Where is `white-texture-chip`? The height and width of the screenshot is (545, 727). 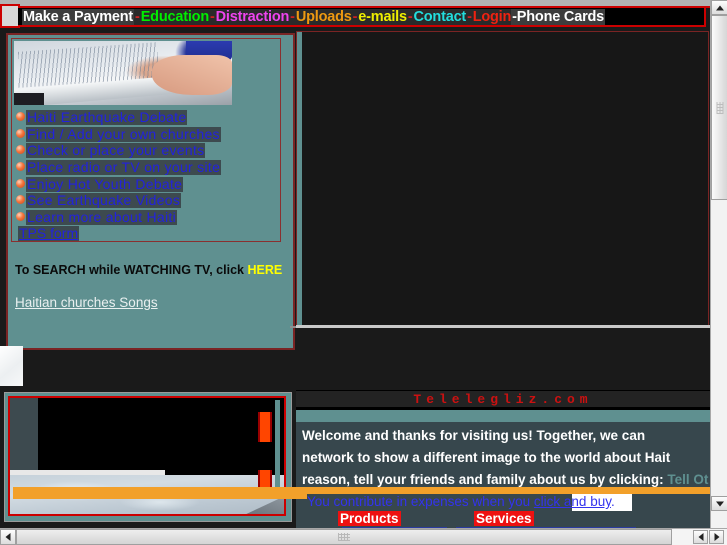 white-texture-chip is located at coordinates (11, 366).